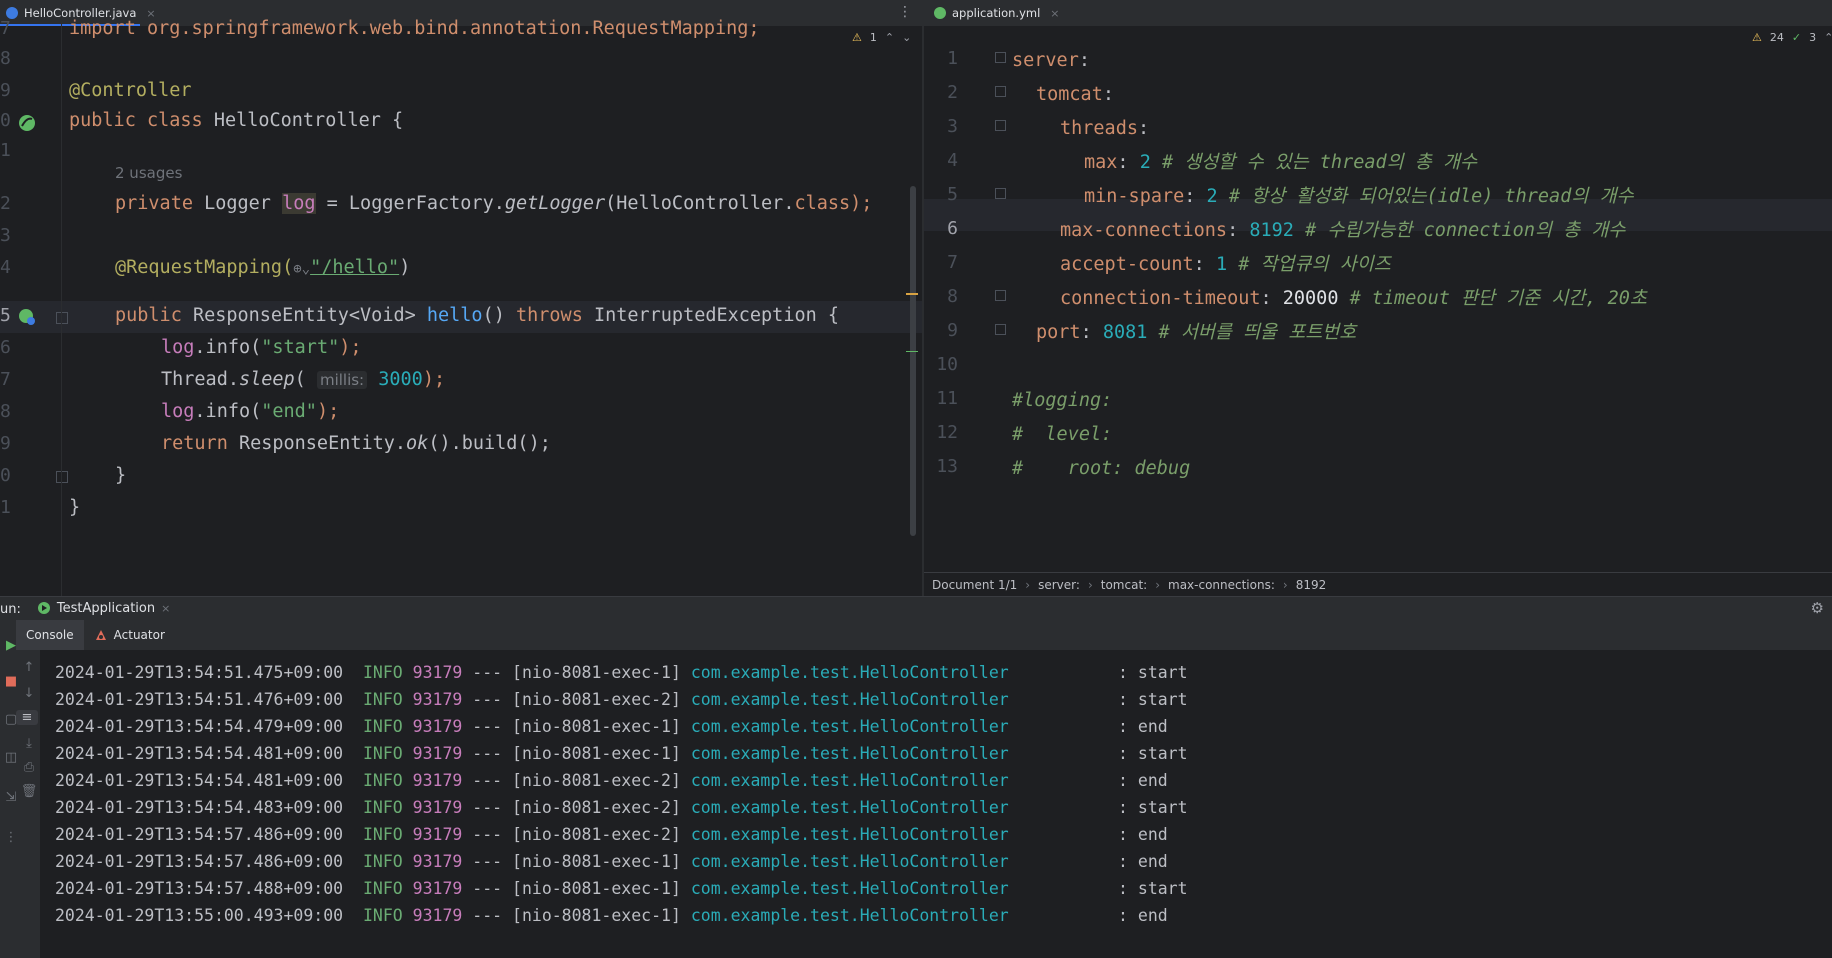 The width and height of the screenshot is (1832, 958). I want to click on kw-private: private, so click(154, 203).